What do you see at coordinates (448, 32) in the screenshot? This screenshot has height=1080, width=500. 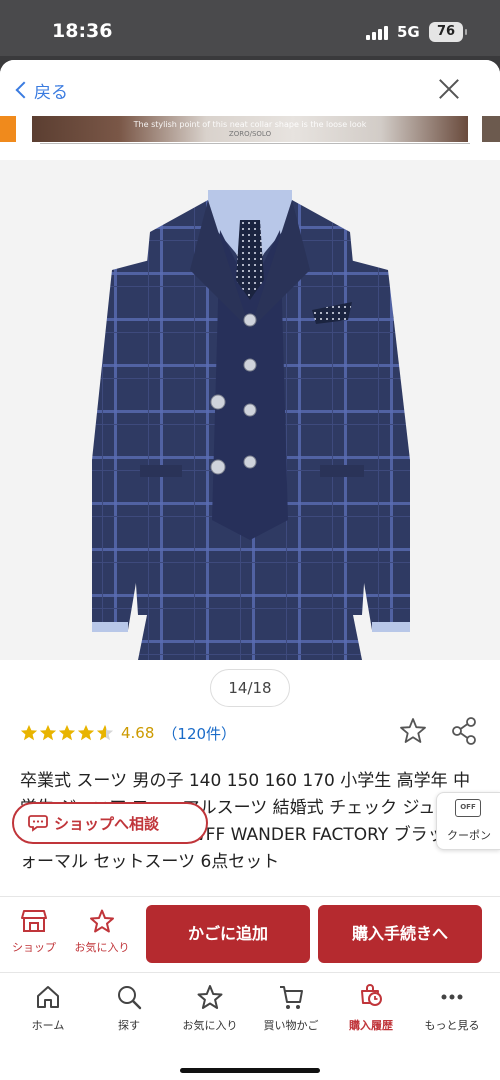 I see `battery-icon: 76` at bounding box center [448, 32].